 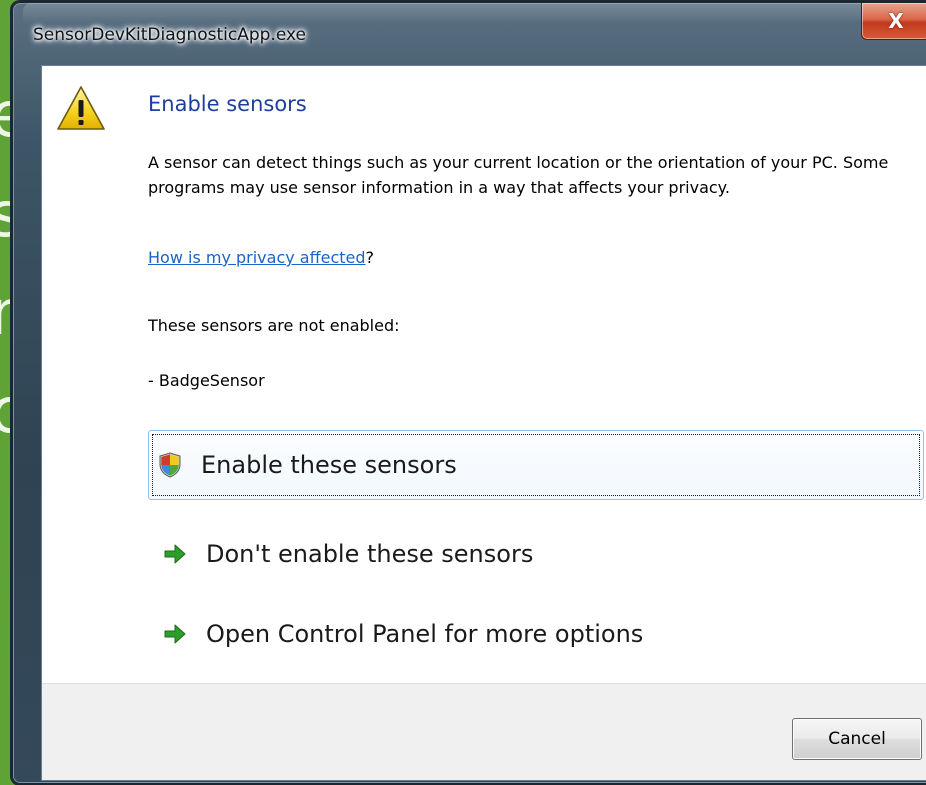 I want to click on dialog-footer: Cancel, so click(x=484, y=731).